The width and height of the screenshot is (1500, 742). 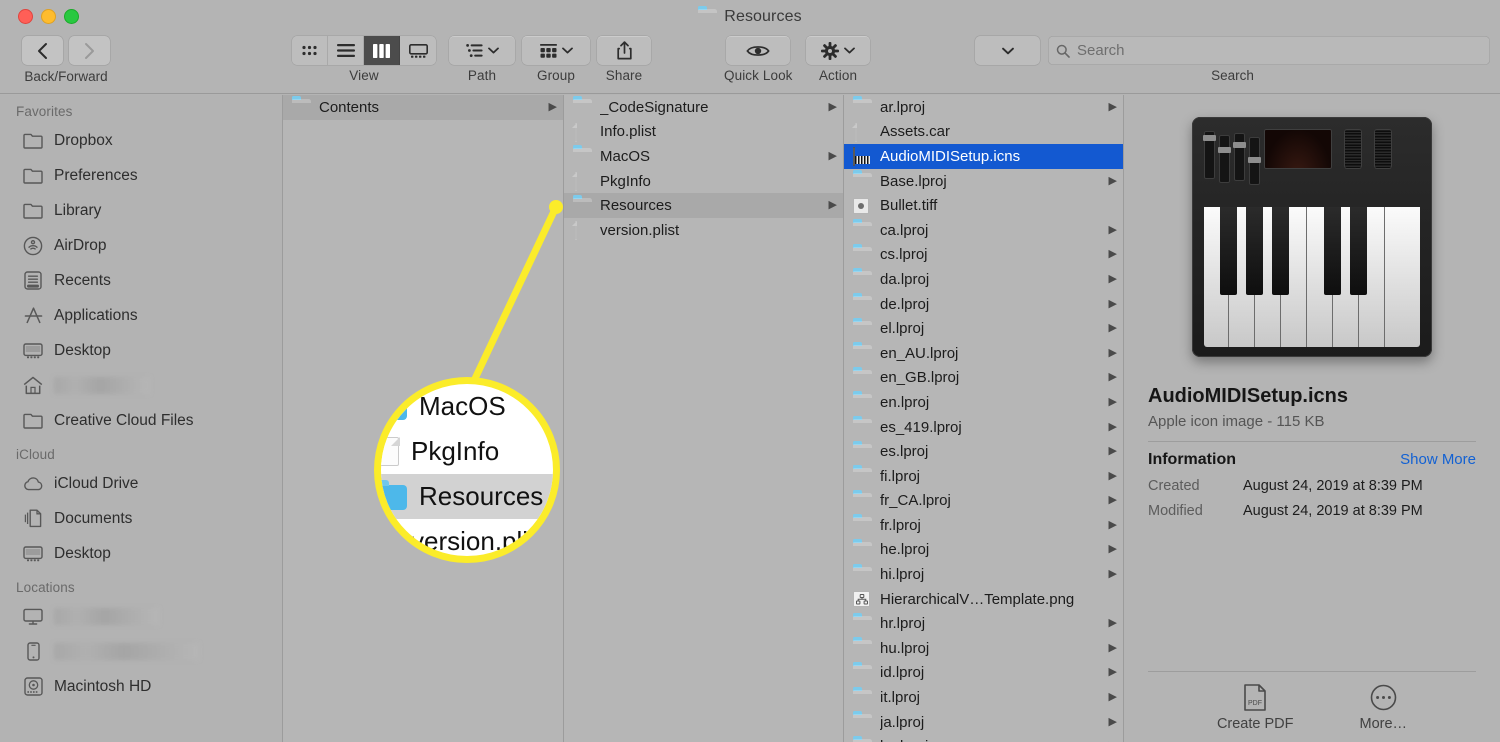 What do you see at coordinates (703, 230) in the screenshot?
I see `file-row: version.plist` at bounding box center [703, 230].